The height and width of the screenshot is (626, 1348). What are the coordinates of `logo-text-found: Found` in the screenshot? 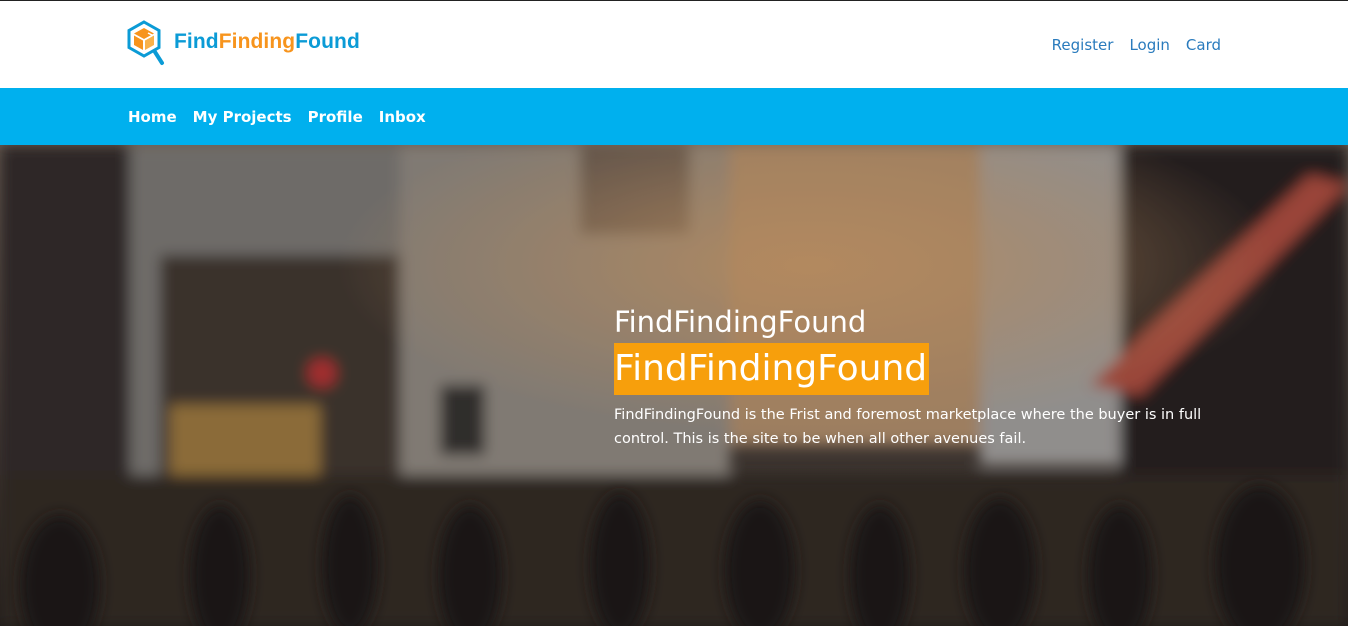 It's located at (327, 41).